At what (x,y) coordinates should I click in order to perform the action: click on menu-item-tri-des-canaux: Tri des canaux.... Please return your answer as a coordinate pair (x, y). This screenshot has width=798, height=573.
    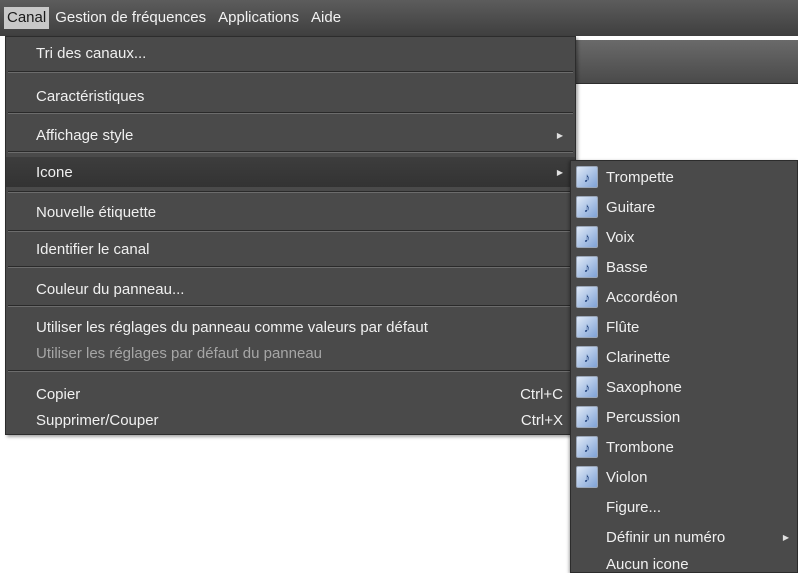
    Looking at the image, I should click on (290, 53).